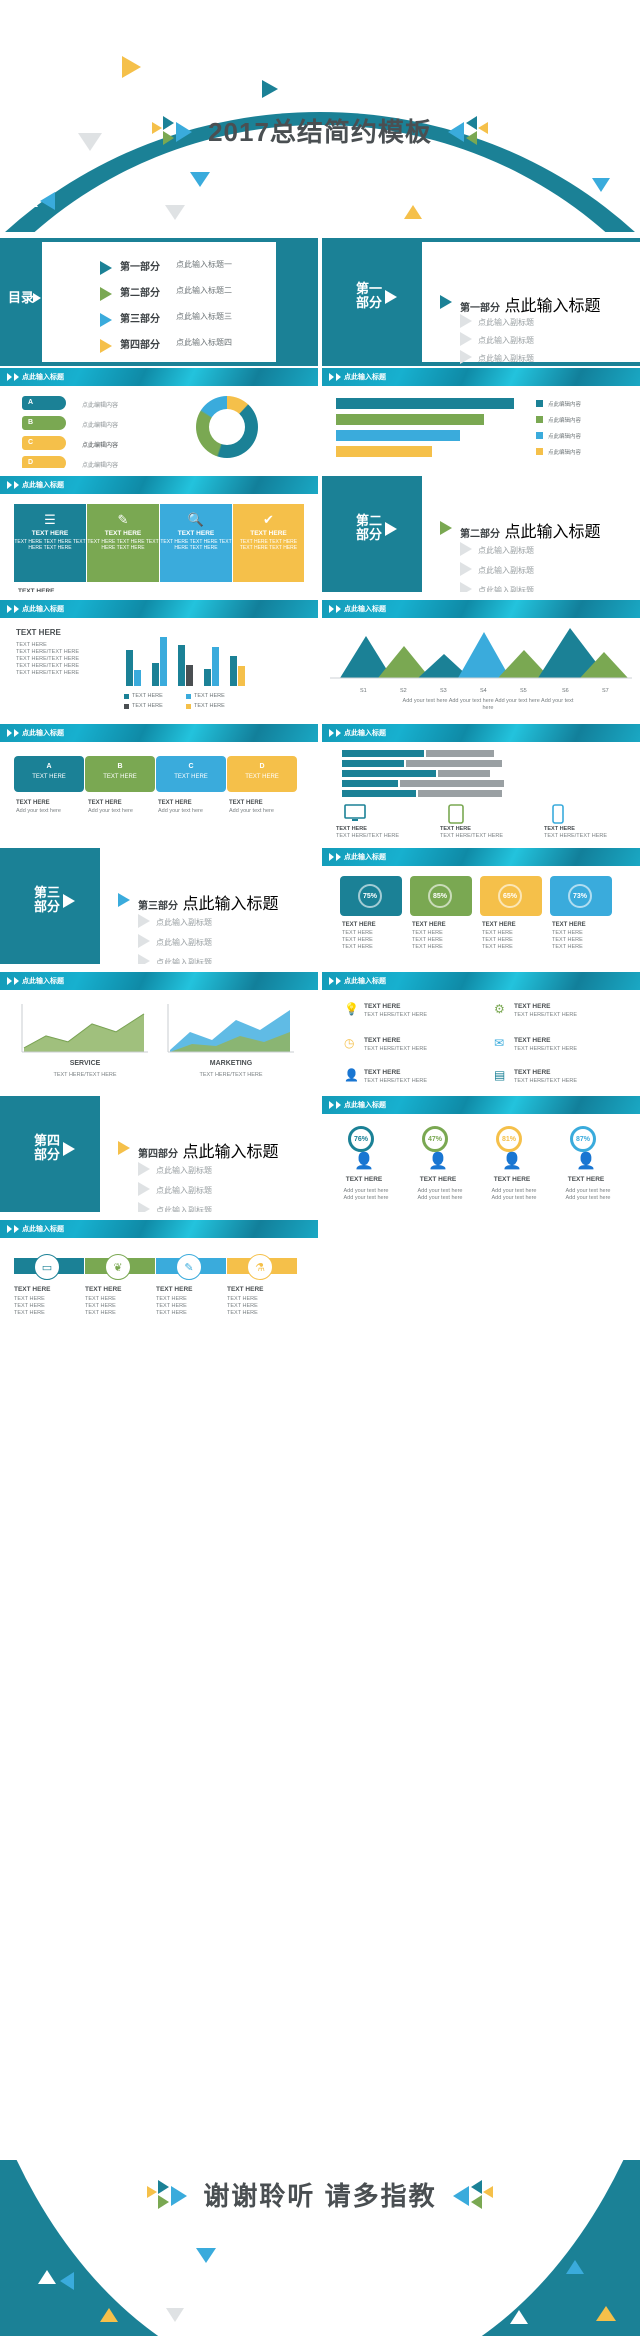 The image size is (640, 2336). Describe the element at coordinates (511, 896) in the screenshot. I see `percent-card-3: 65%` at that location.